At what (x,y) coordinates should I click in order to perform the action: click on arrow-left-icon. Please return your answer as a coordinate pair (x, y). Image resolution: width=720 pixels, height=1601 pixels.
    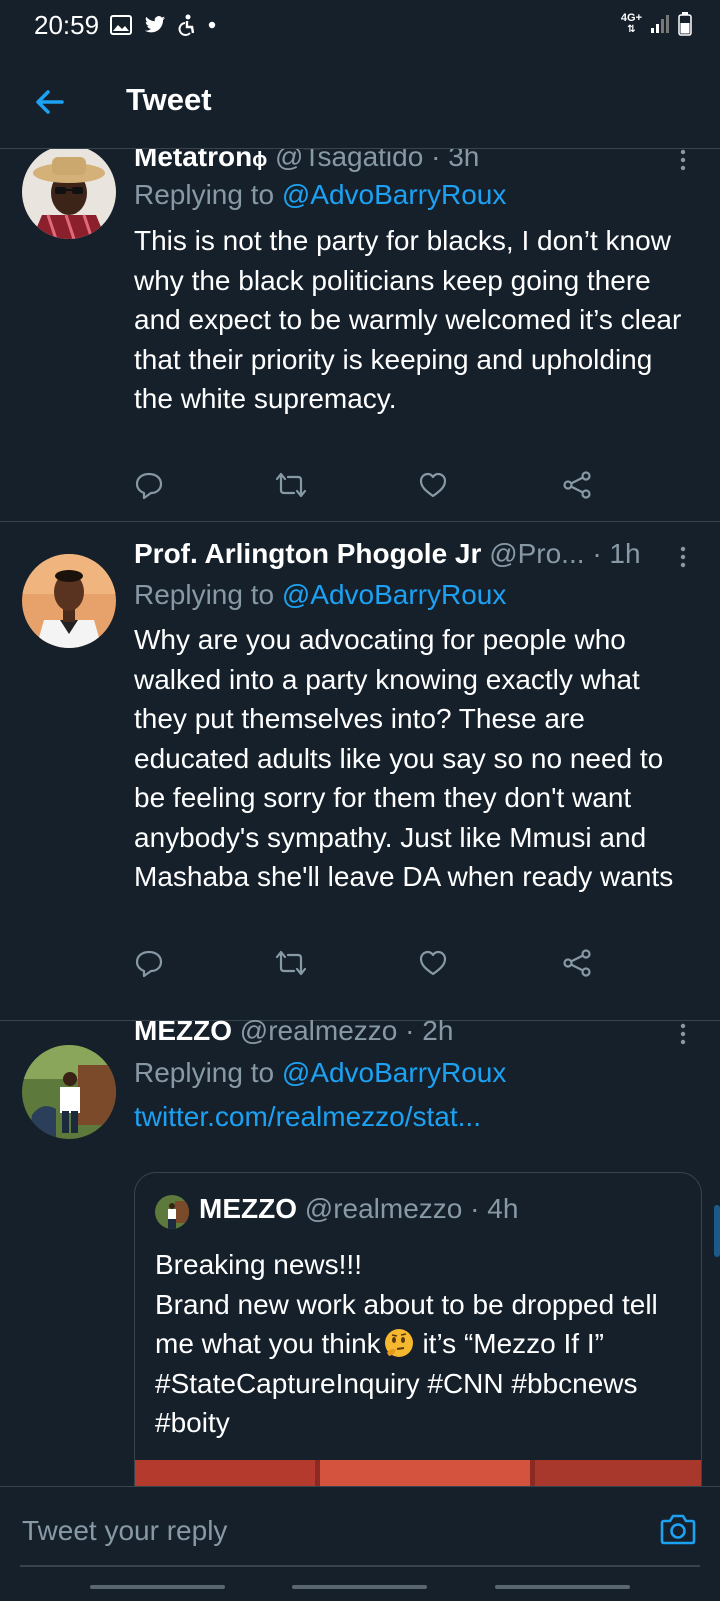
    Looking at the image, I should click on (50, 102).